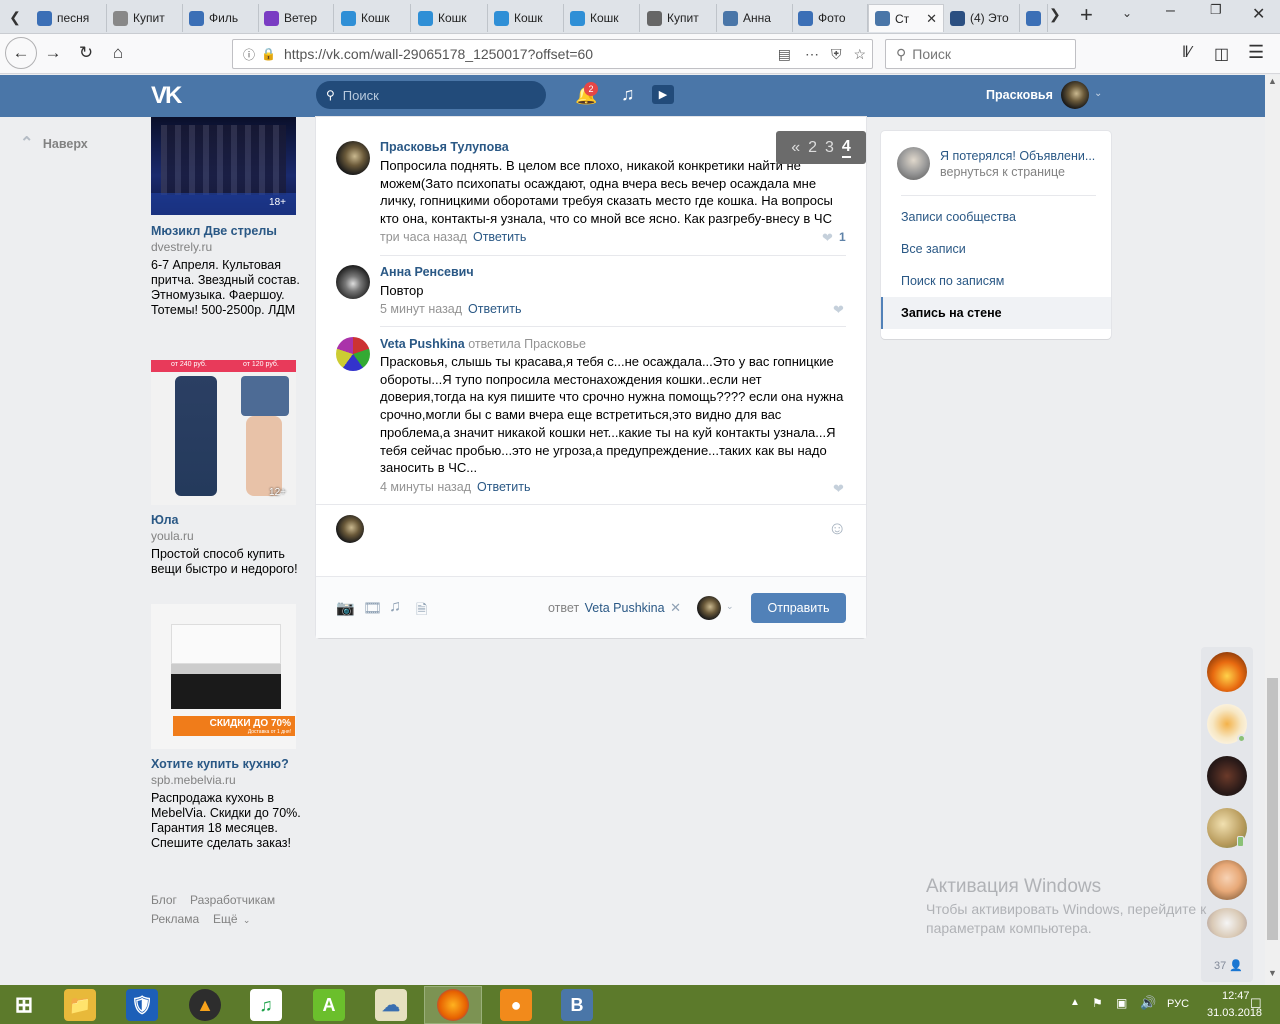 The image size is (1280, 1024). What do you see at coordinates (1121, 1003) in the screenshot?
I see `tray-network-icon: ▣` at bounding box center [1121, 1003].